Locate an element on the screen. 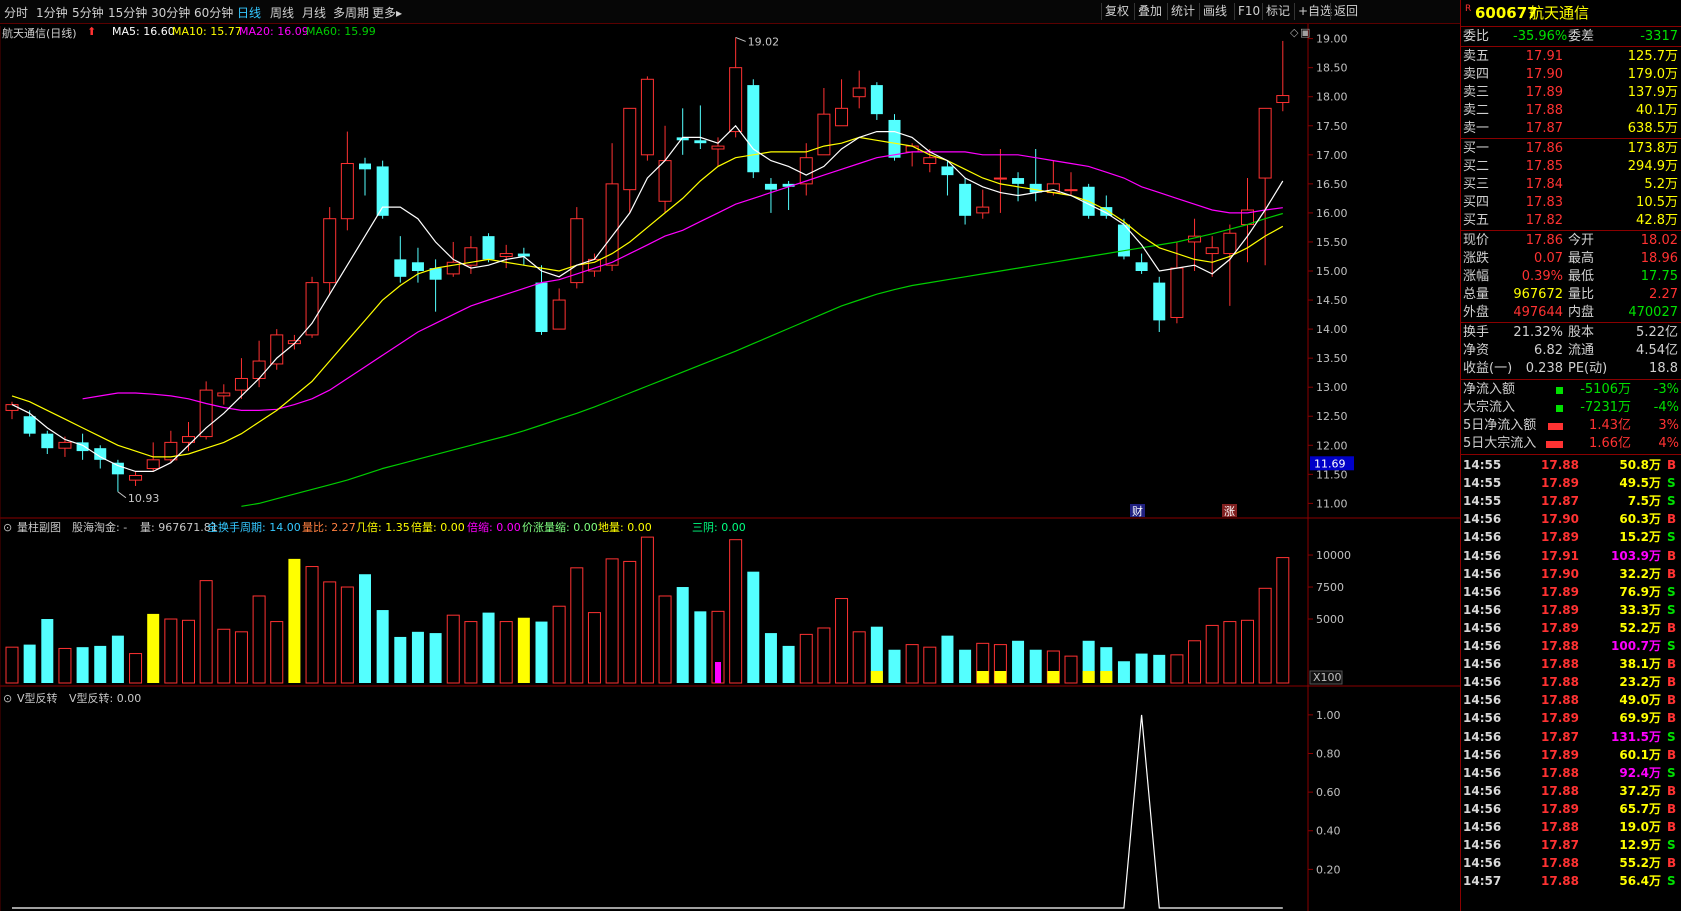  tick-volume: 12.9万 is located at coordinates (1640, 845).